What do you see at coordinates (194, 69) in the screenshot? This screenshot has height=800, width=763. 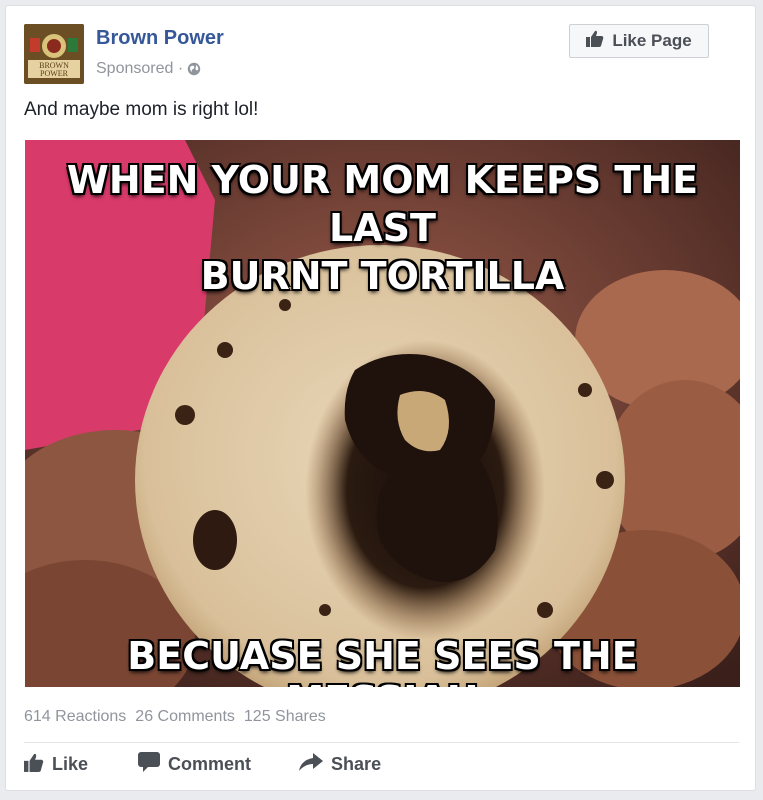 I see `globe-icon` at bounding box center [194, 69].